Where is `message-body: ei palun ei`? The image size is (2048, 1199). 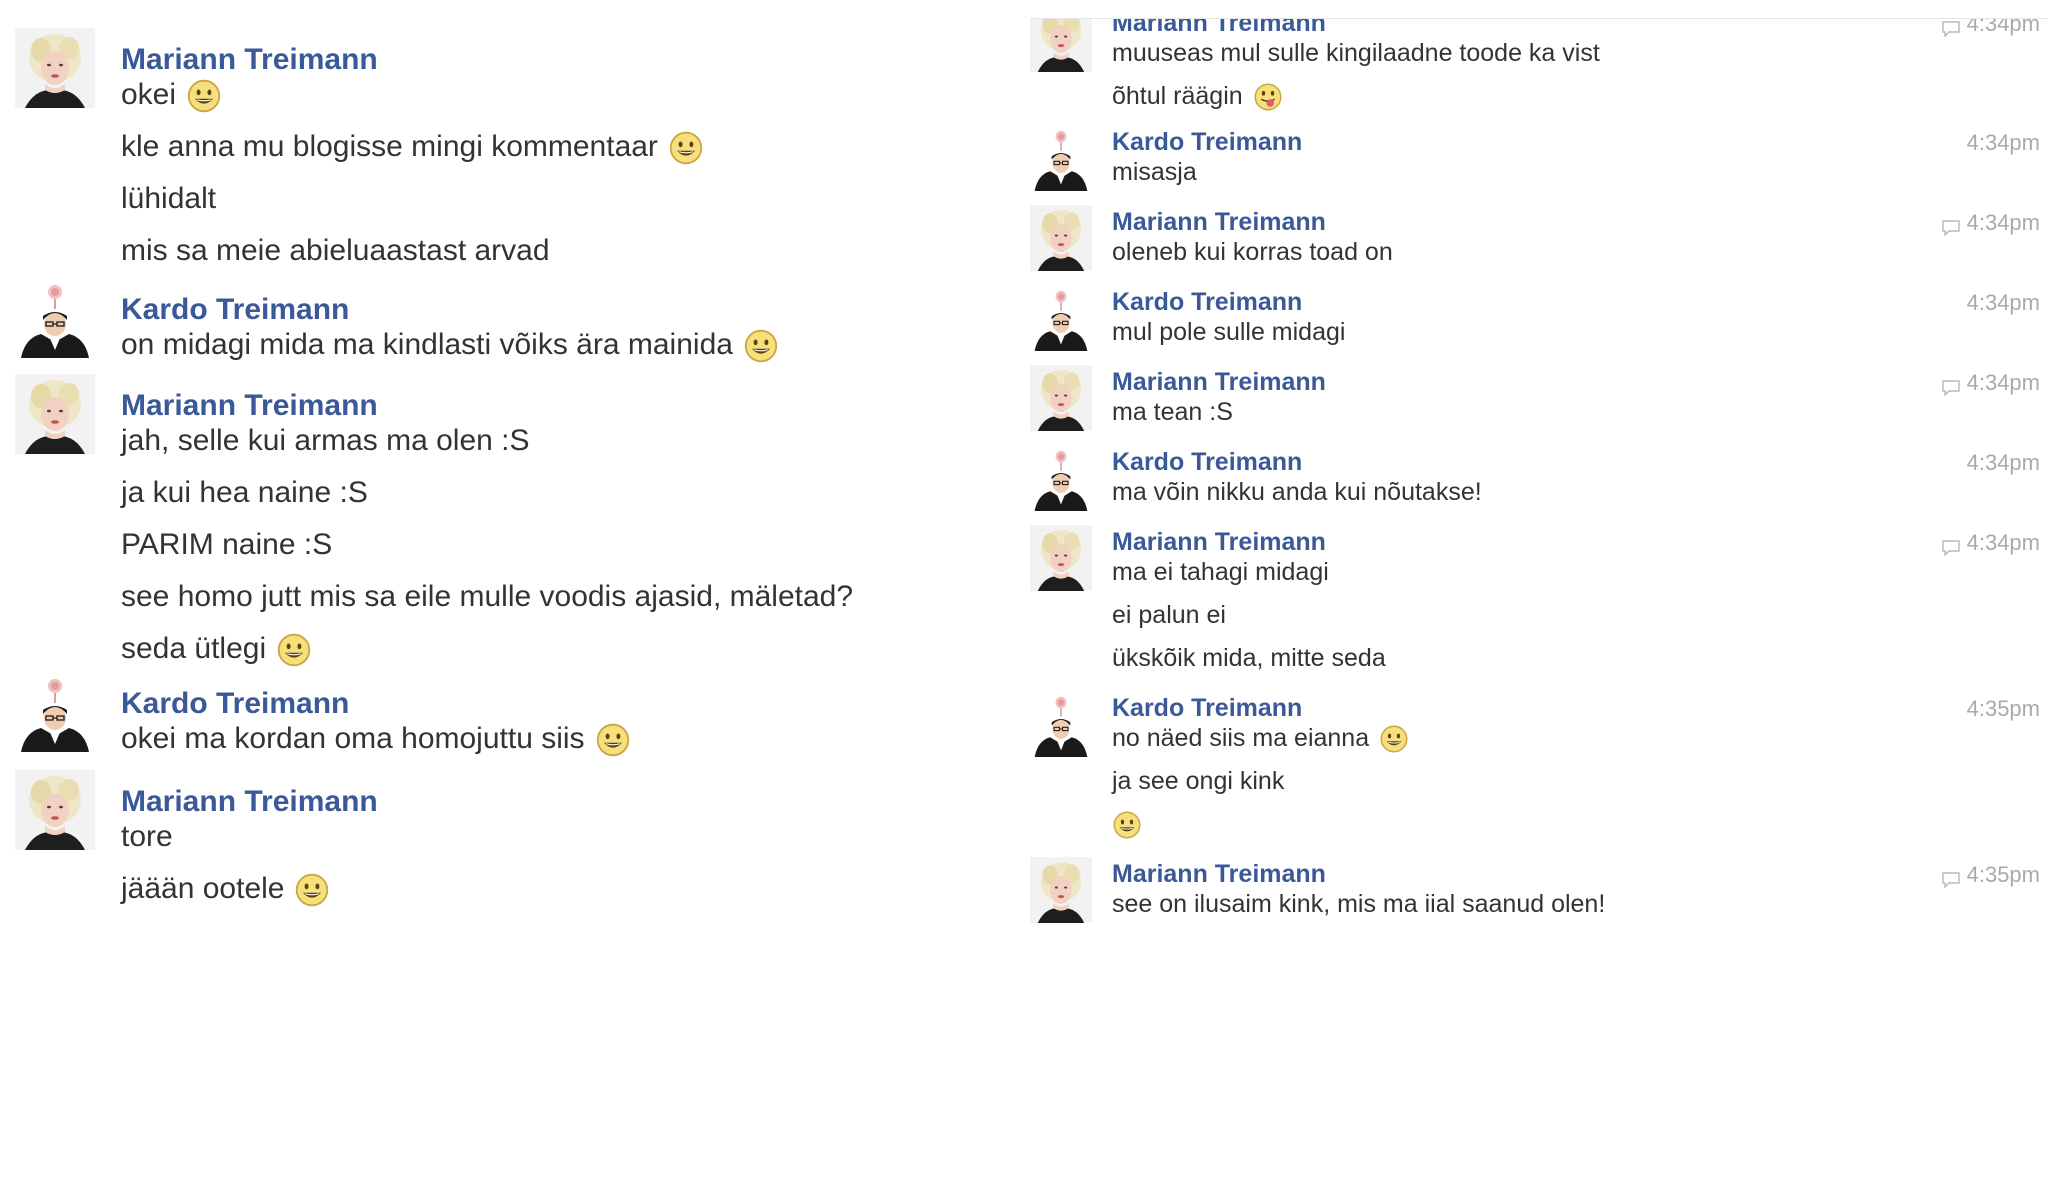 message-body: ei palun ei is located at coordinates (1169, 615).